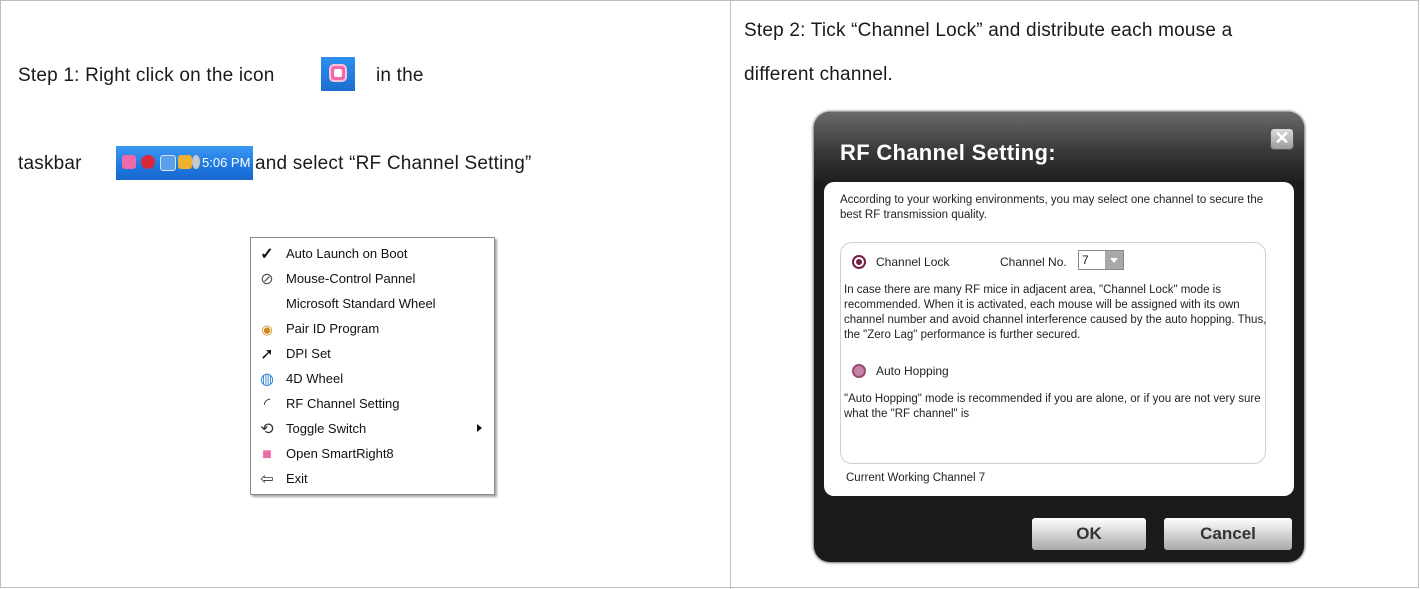  Describe the element at coordinates (146, 75) in the screenshot. I see `step1-line1-prefix: Step 1: Right click on the icon` at that location.